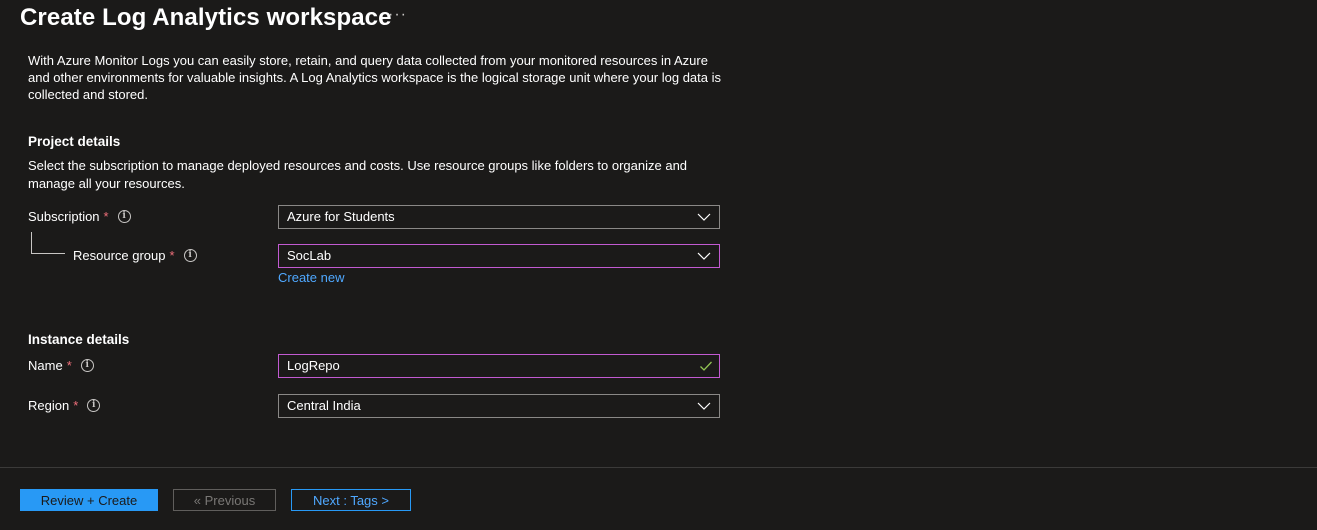  Describe the element at coordinates (499, 406) in the screenshot. I see `region-dropdown: Central India` at that location.